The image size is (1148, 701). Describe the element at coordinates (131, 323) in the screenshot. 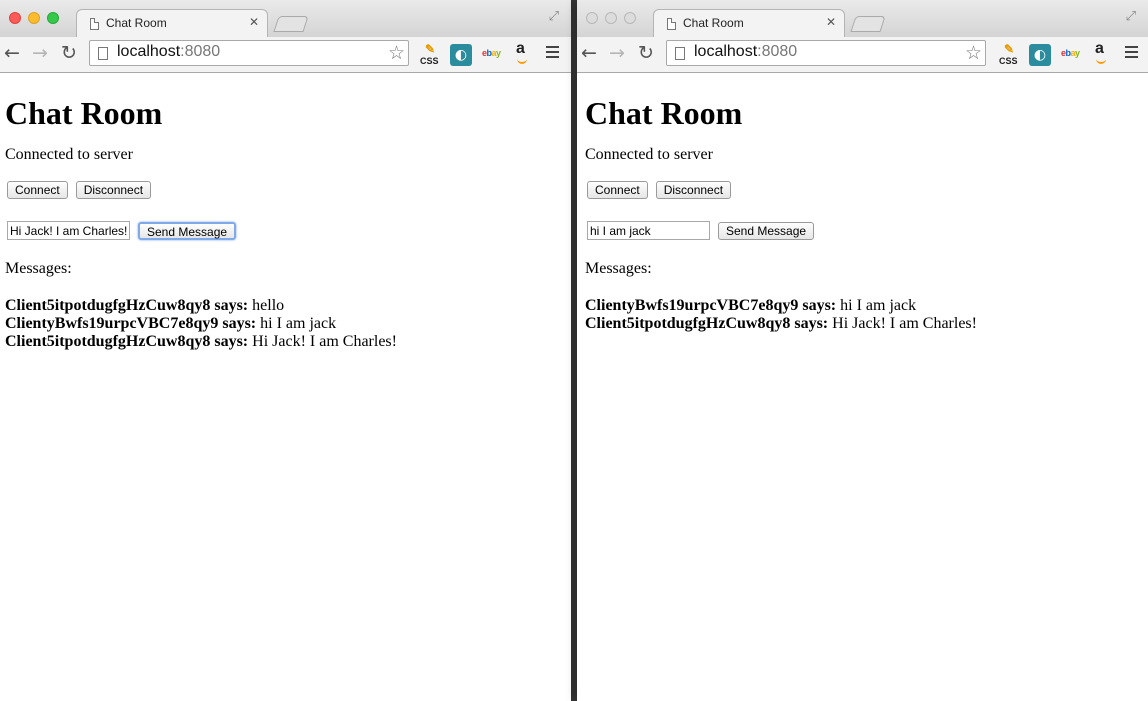

I see `message-sender: ClientyBwfs19urpcVBC7e8qy9 says:` at that location.